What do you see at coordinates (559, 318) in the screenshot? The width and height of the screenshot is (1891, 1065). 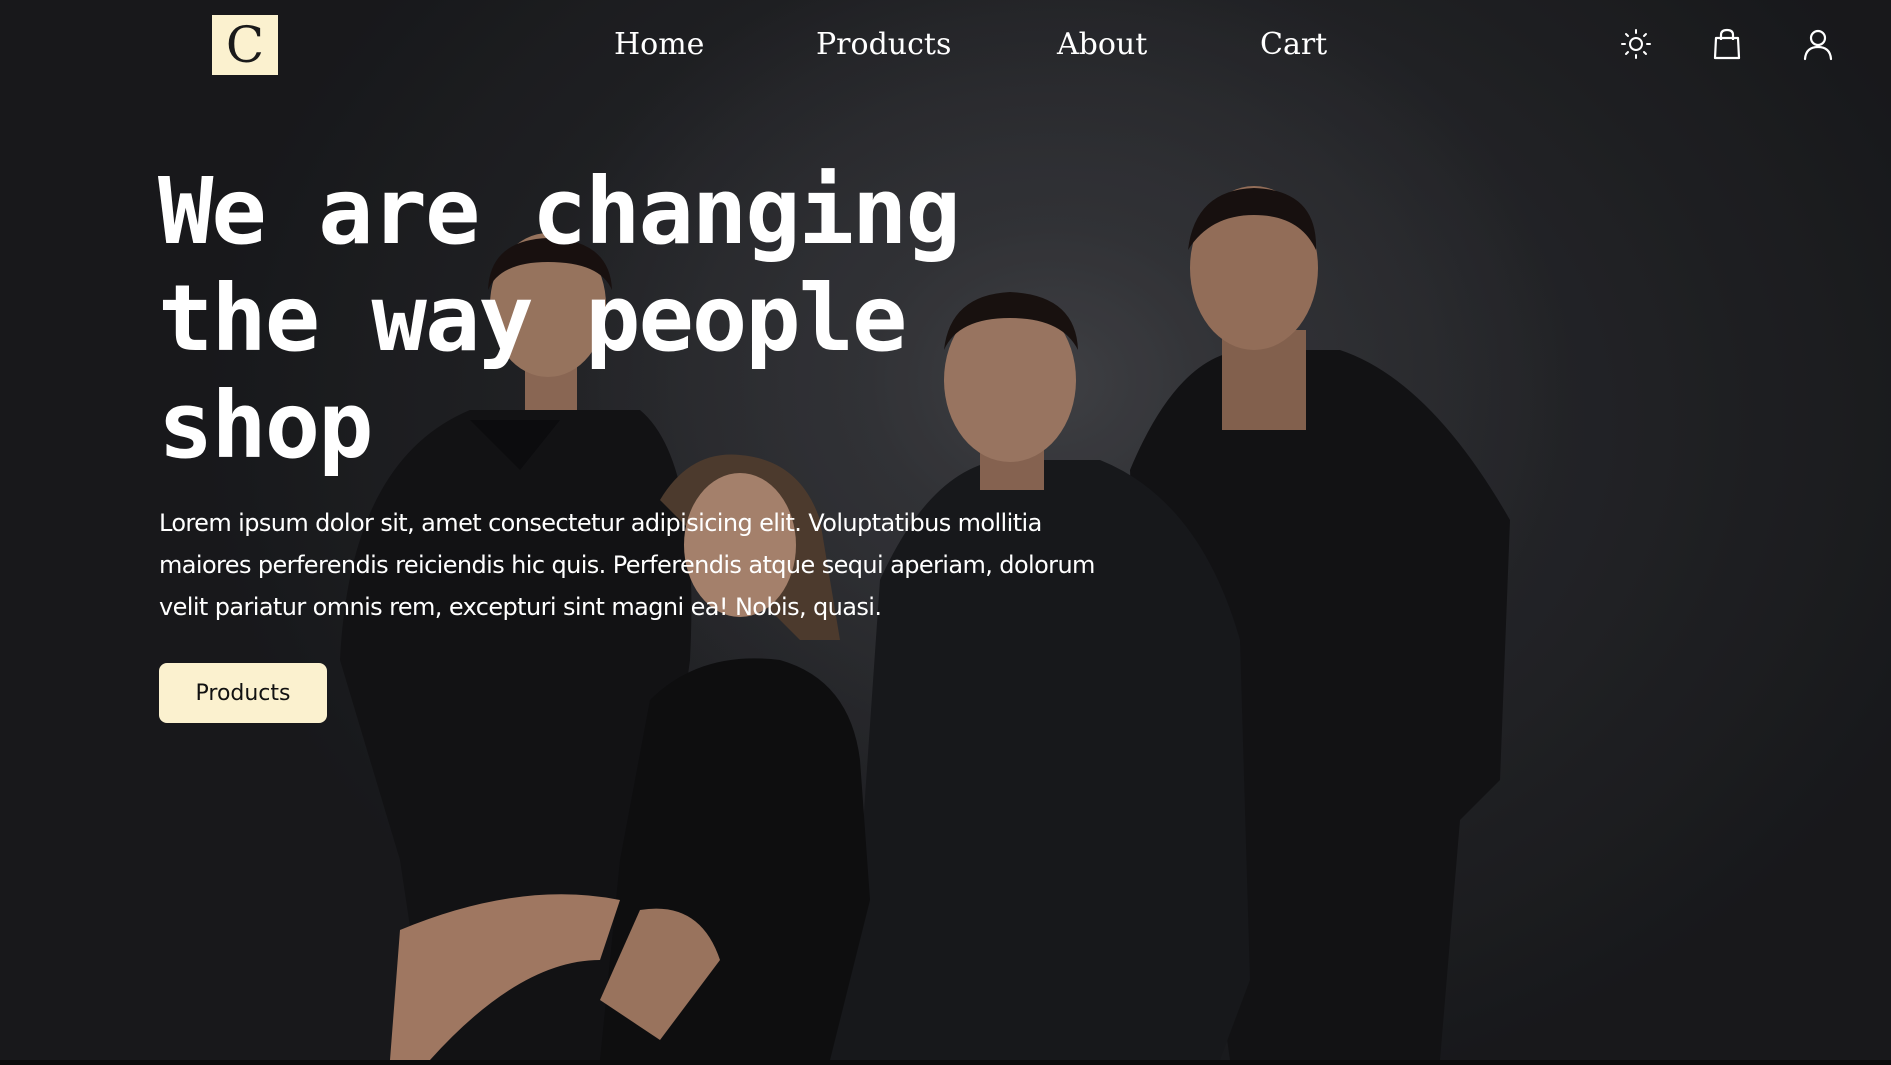 I see `hero-headline: We are changing the way people shop` at bounding box center [559, 318].